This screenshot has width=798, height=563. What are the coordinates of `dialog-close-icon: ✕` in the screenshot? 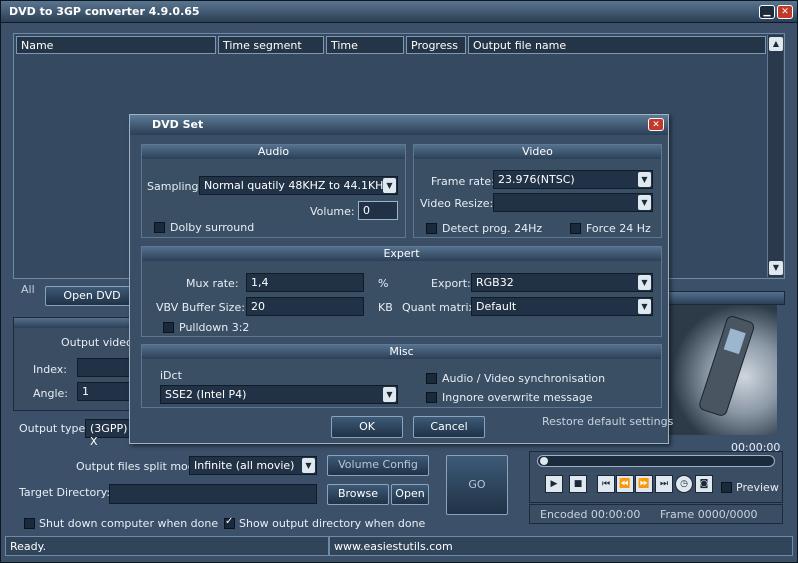 It's located at (656, 124).